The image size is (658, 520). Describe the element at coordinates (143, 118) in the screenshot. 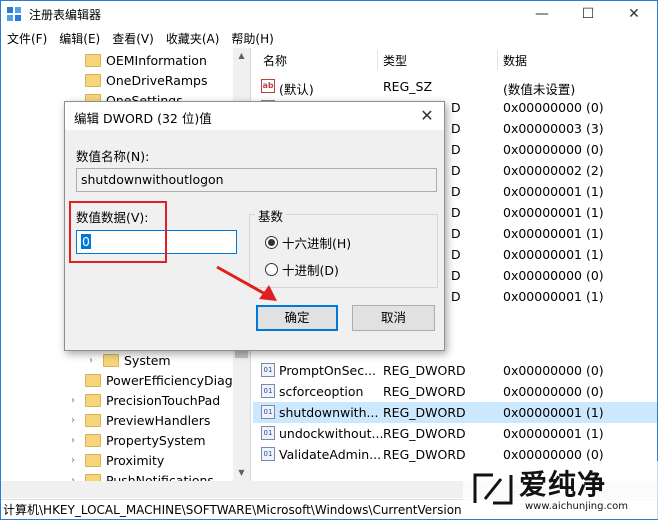

I see `dialog-title: 编辑 DWORD (32 位)值` at that location.